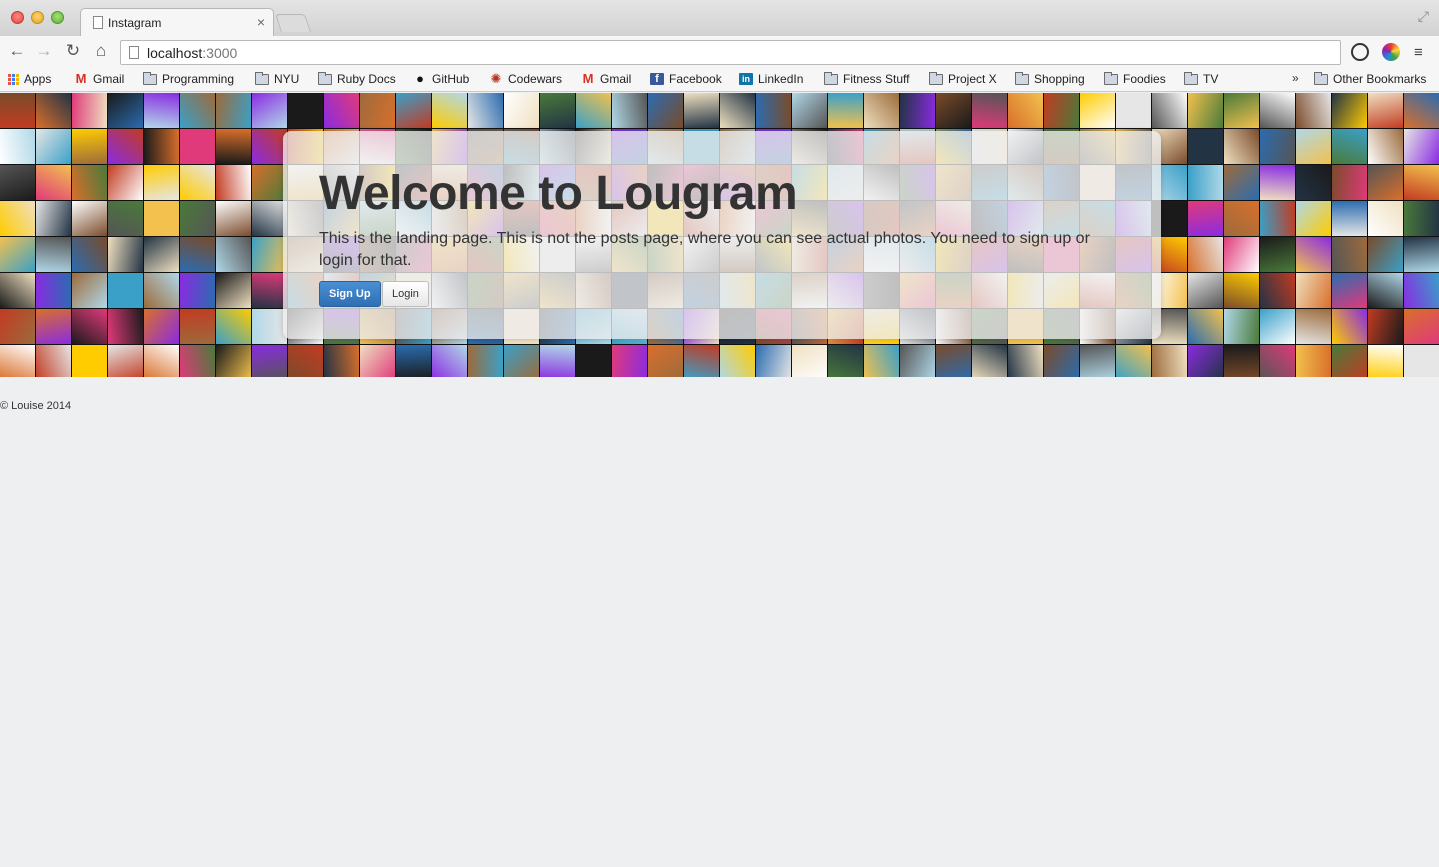 This screenshot has height=867, width=1439. I want to click on bookmark-foodies: Foodies, so click(1135, 78).